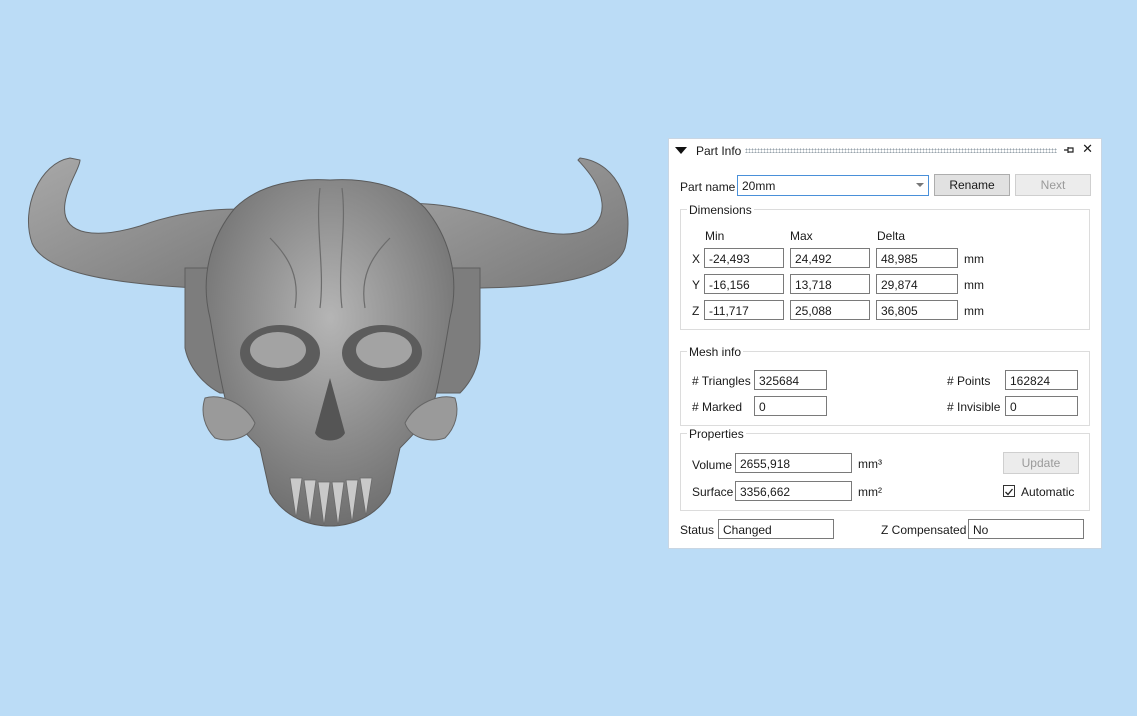 This screenshot has height=716, width=1137. I want to click on titlebar-grip, so click(901, 150).